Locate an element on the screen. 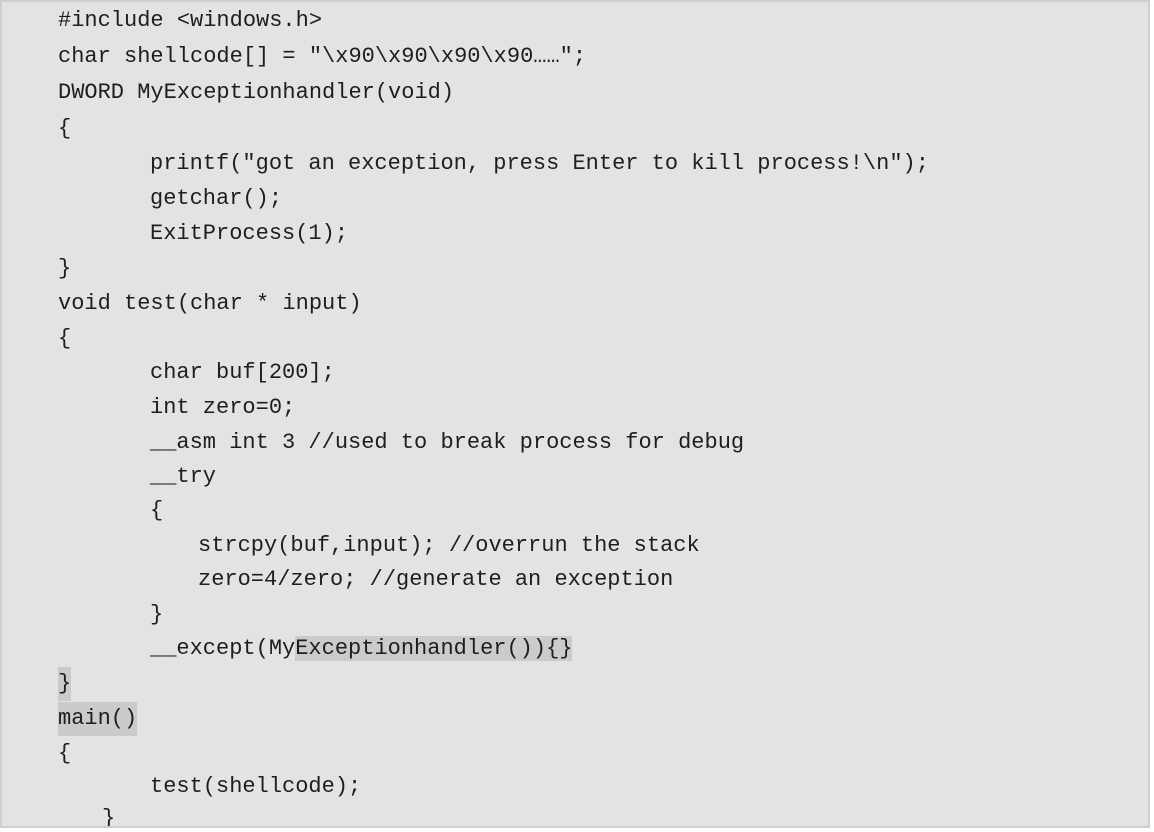 Image resolution: width=1154 pixels, height=832 pixels. code-line: __except(MyExceptionhandler()){} is located at coordinates (361, 649).